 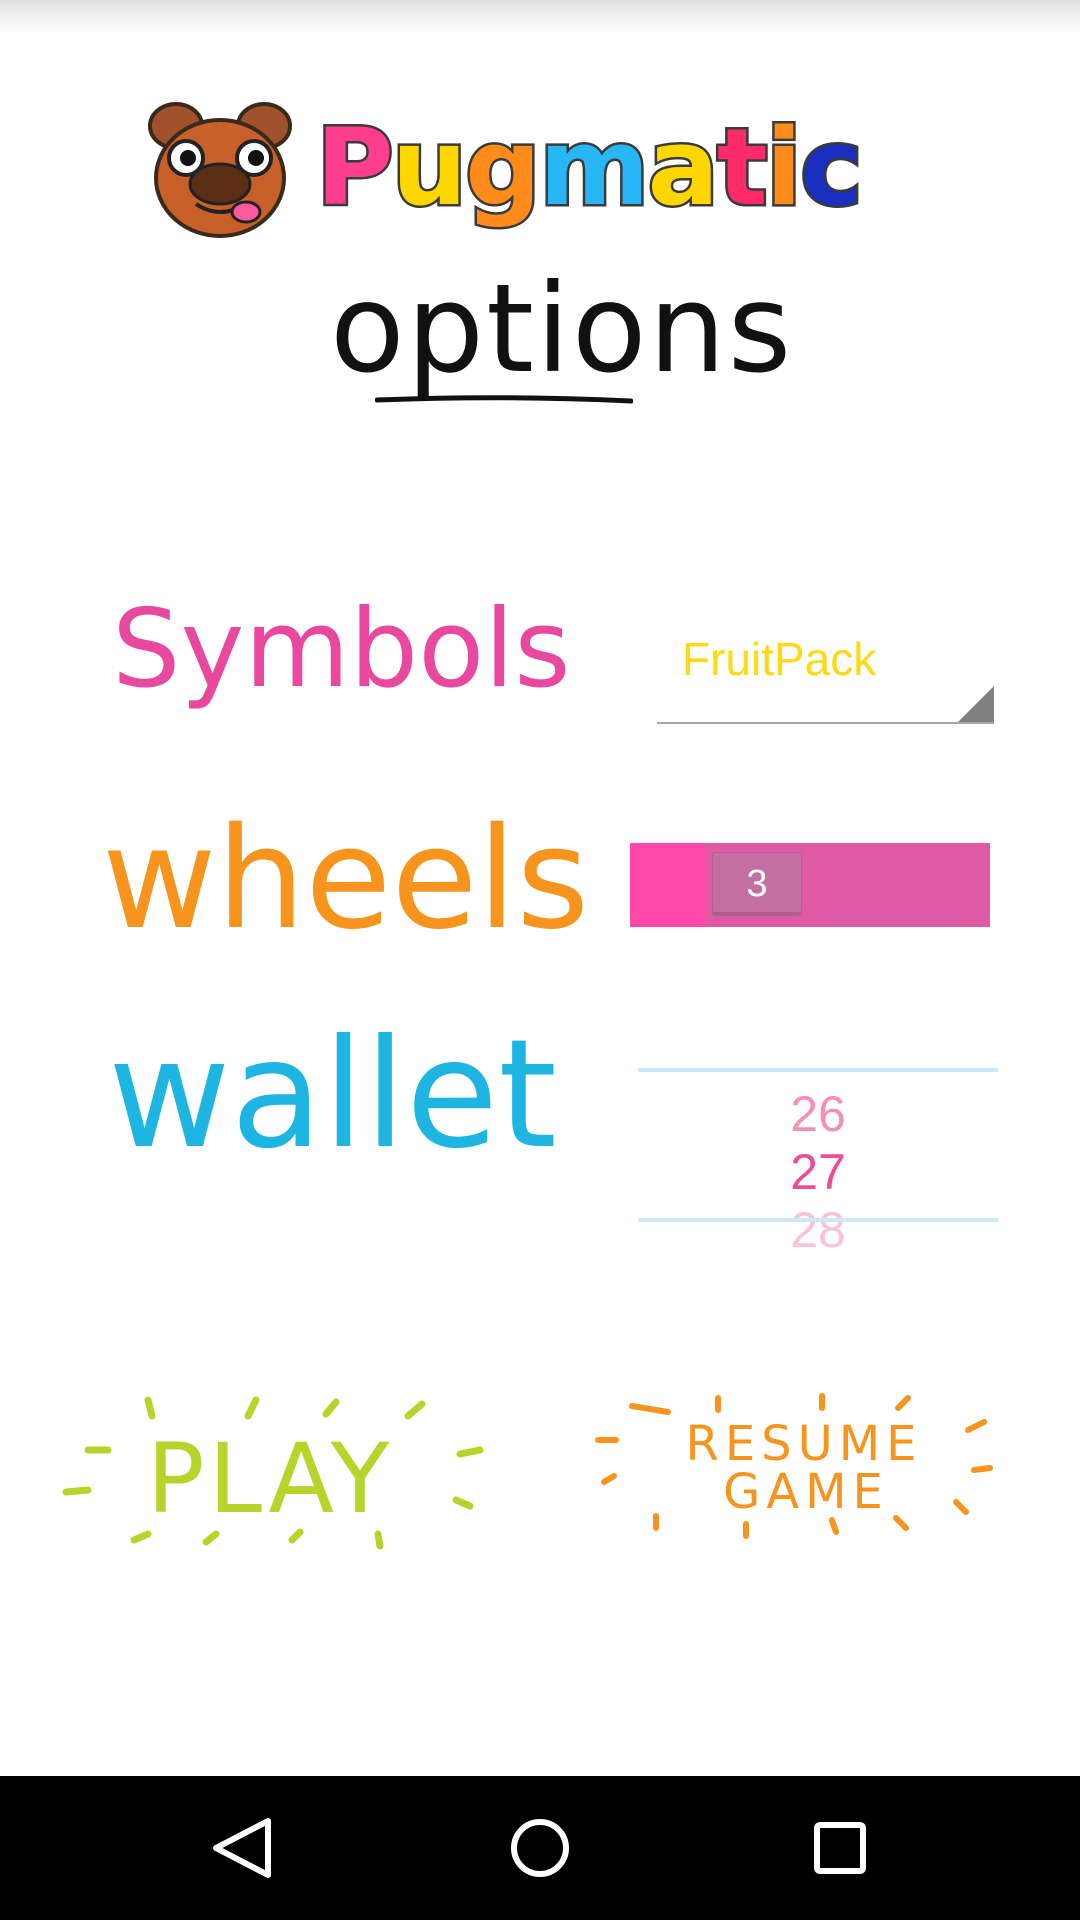 What do you see at coordinates (333, 1095) in the screenshot?
I see `wallet-label: wallet` at bounding box center [333, 1095].